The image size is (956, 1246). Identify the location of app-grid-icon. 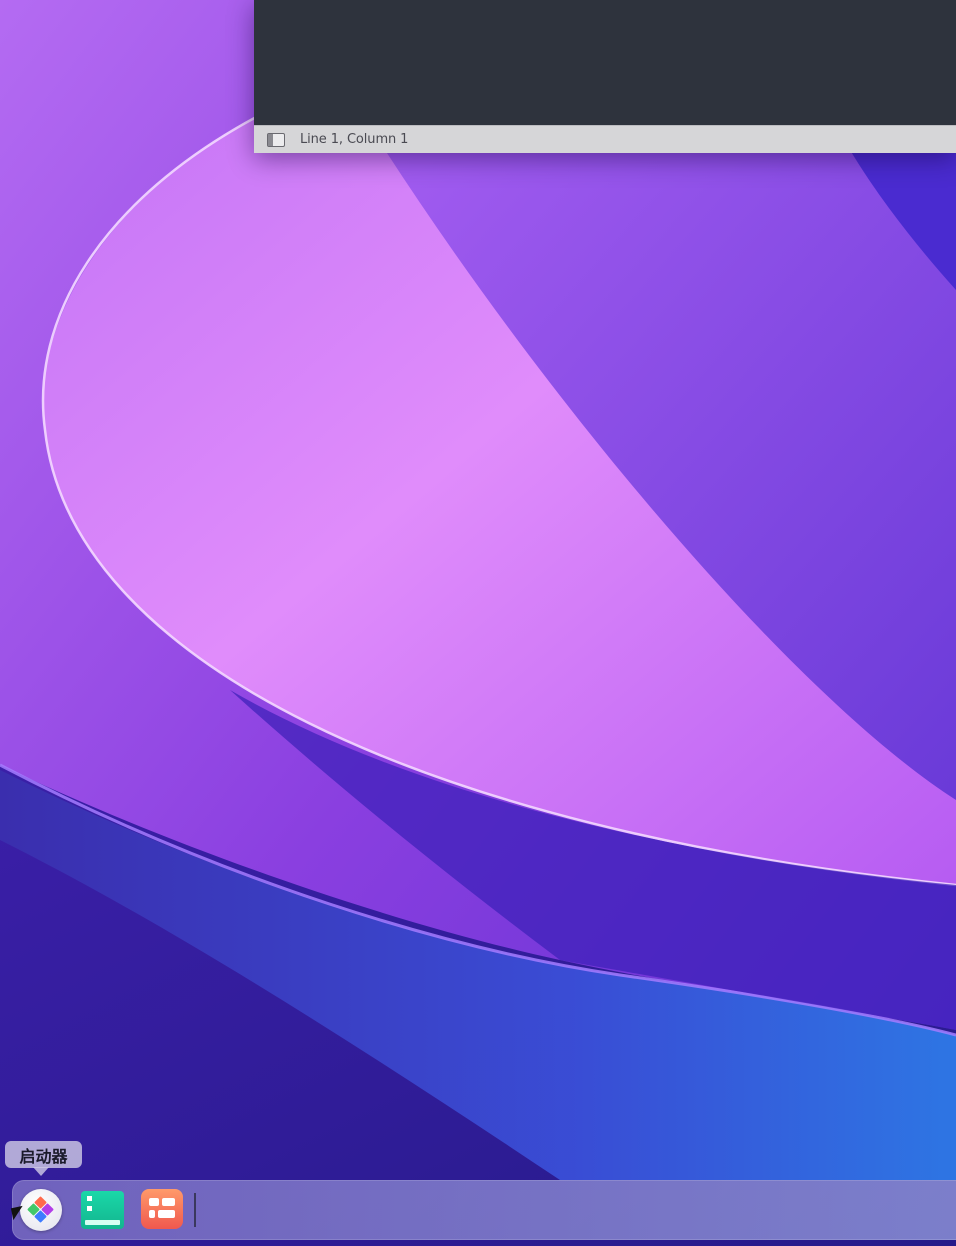
(162, 1209).